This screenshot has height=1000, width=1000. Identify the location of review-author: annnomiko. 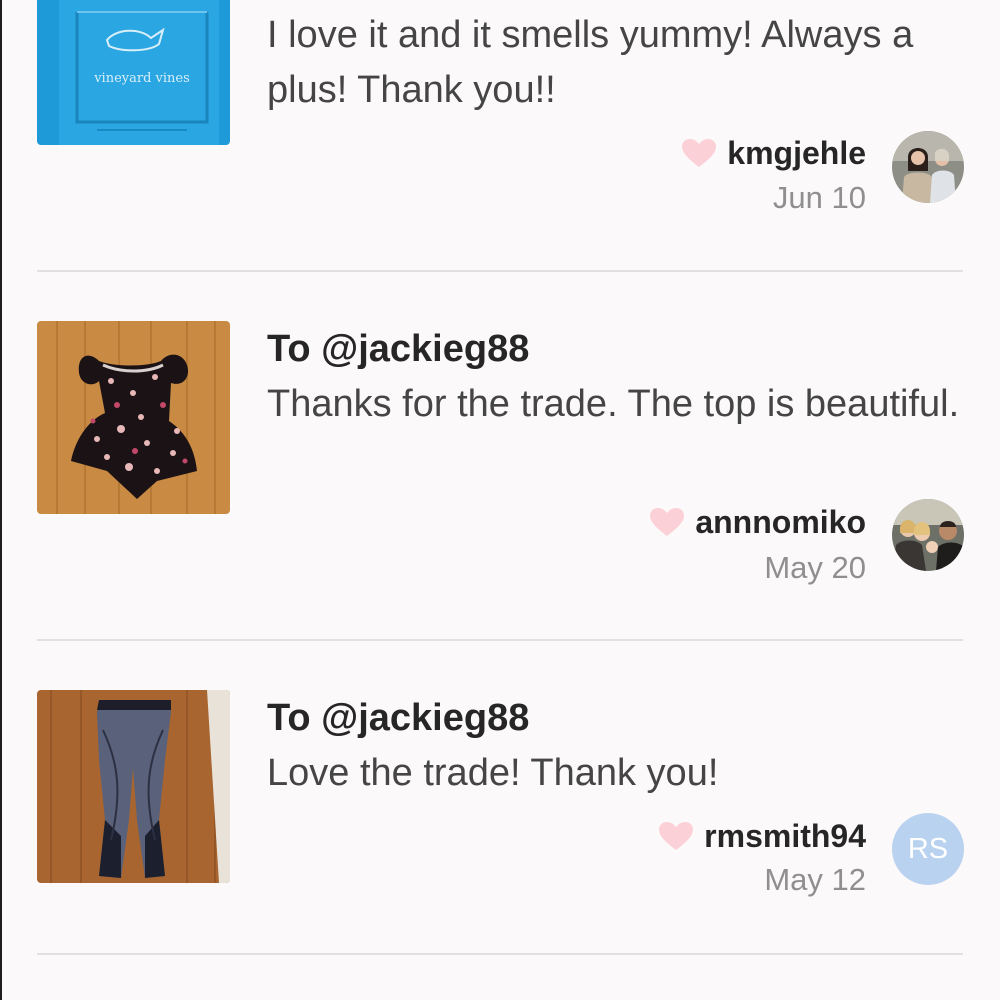
(757, 522).